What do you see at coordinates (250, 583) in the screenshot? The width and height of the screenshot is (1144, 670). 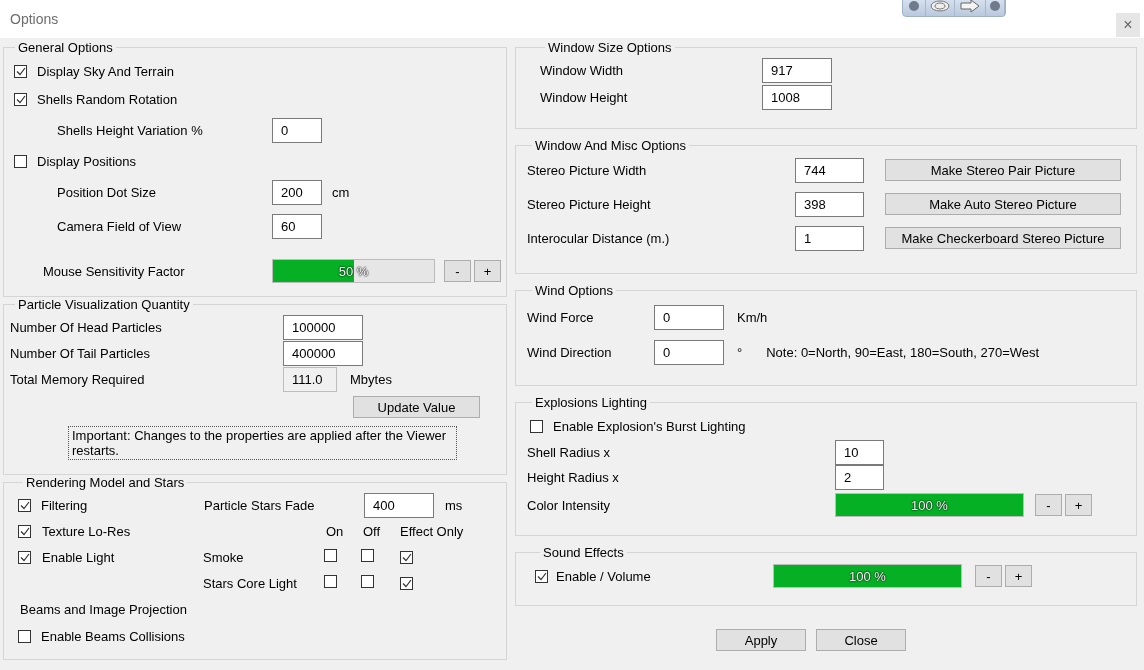 I see `row-label: Stars Core Light` at bounding box center [250, 583].